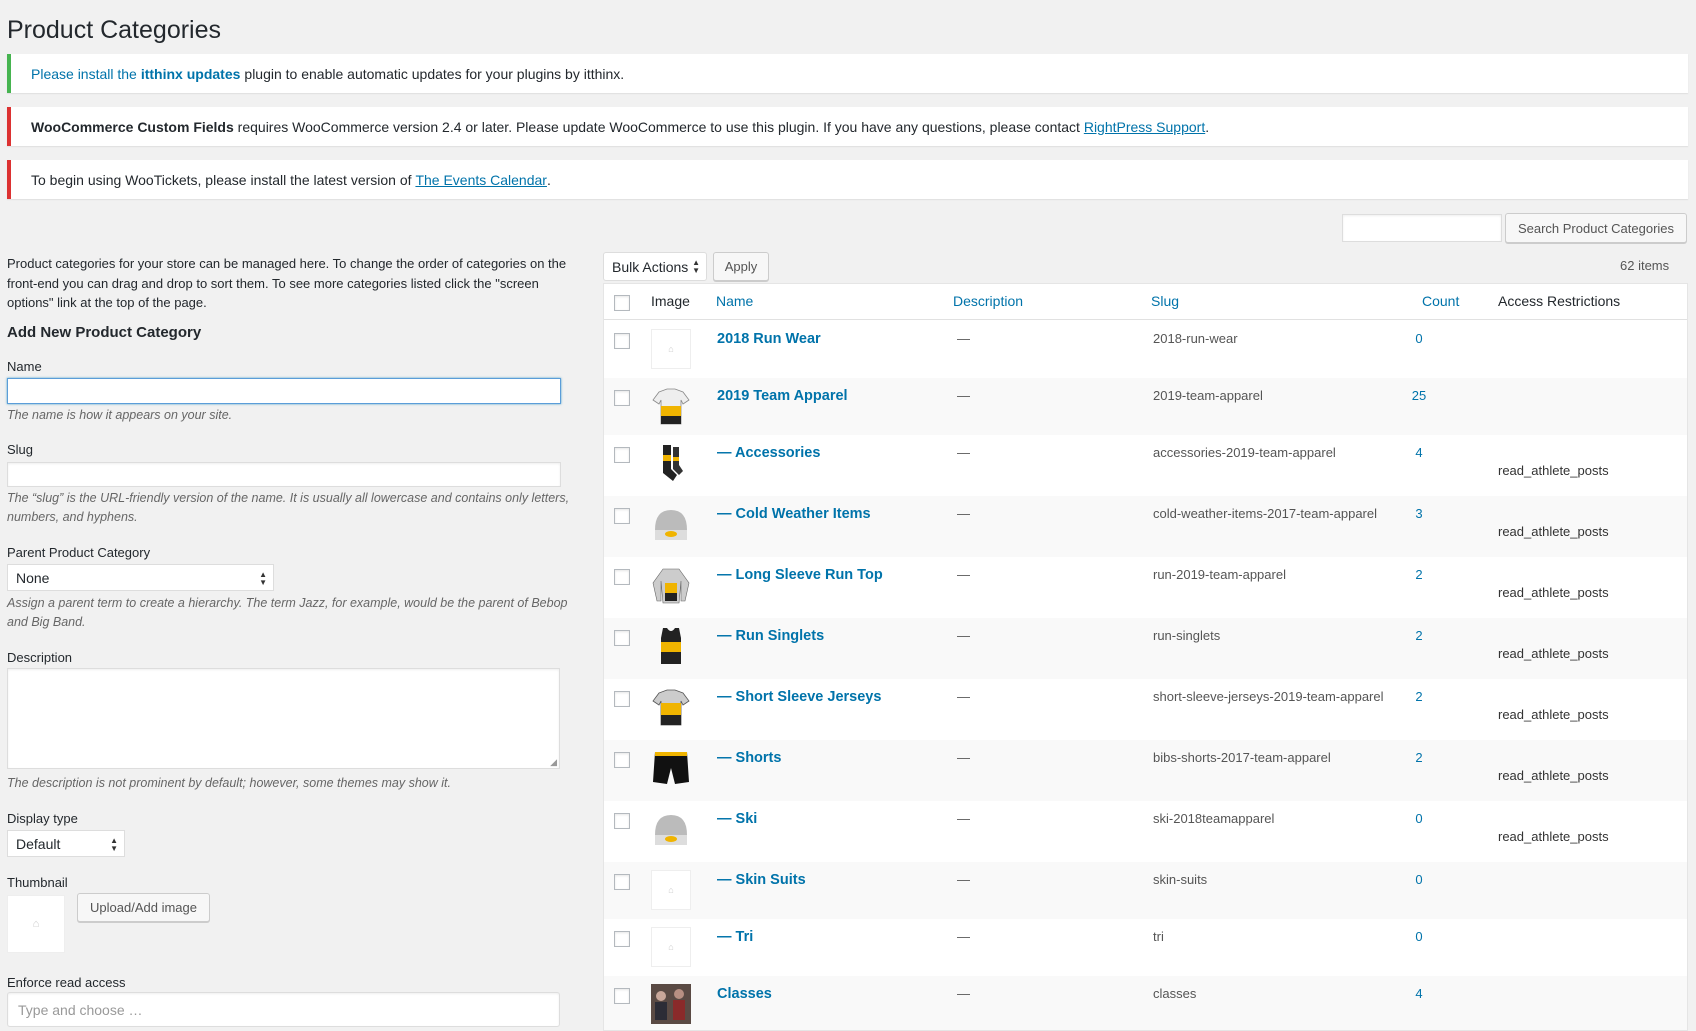 The image size is (1696, 1031). What do you see at coordinates (770, 636) in the screenshot?
I see `category-name-link: — Run Singlets` at bounding box center [770, 636].